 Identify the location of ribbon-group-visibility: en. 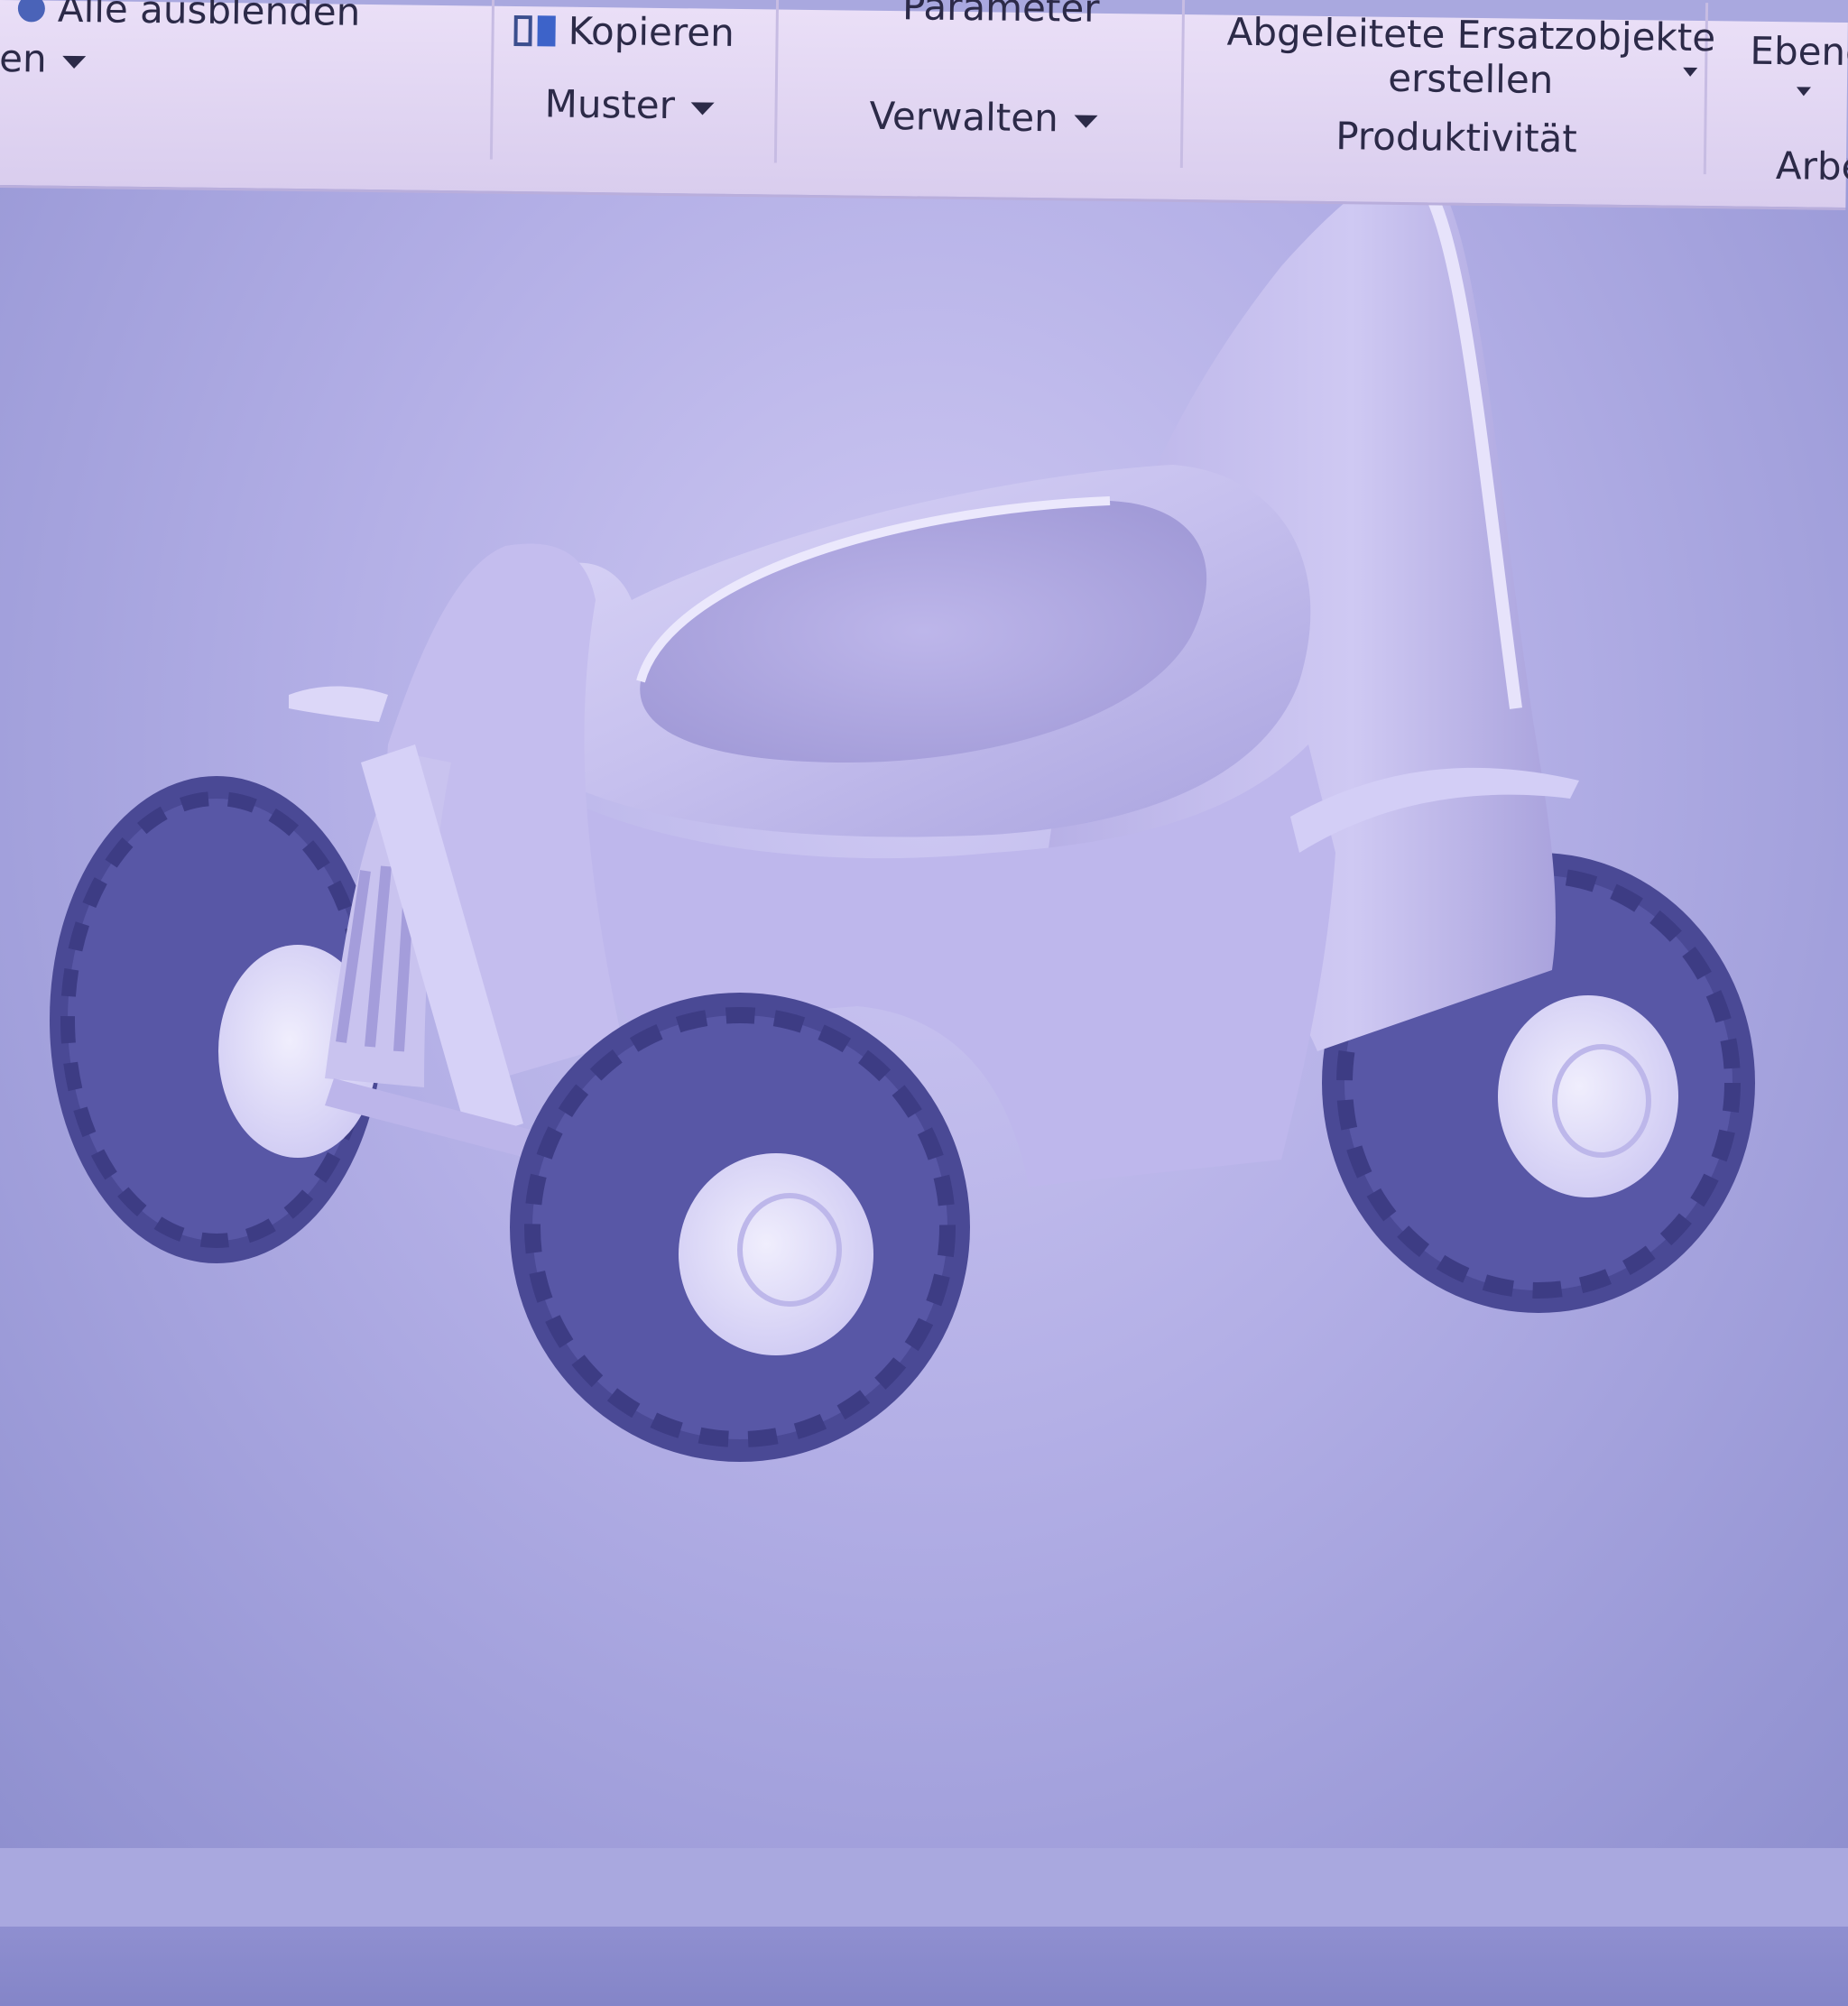
(43, 58).